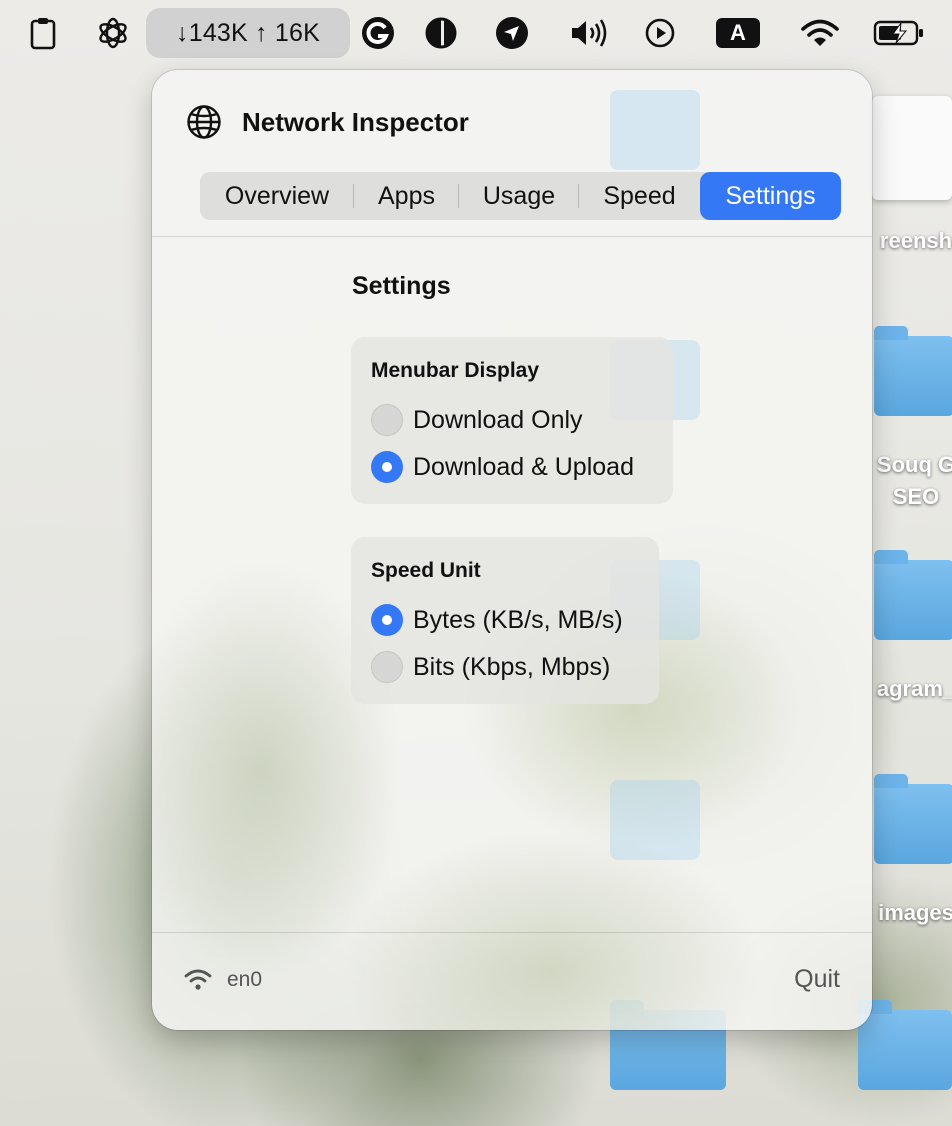 The height and width of the screenshot is (1126, 952). I want to click on tab-settings: Settings, so click(770, 196).